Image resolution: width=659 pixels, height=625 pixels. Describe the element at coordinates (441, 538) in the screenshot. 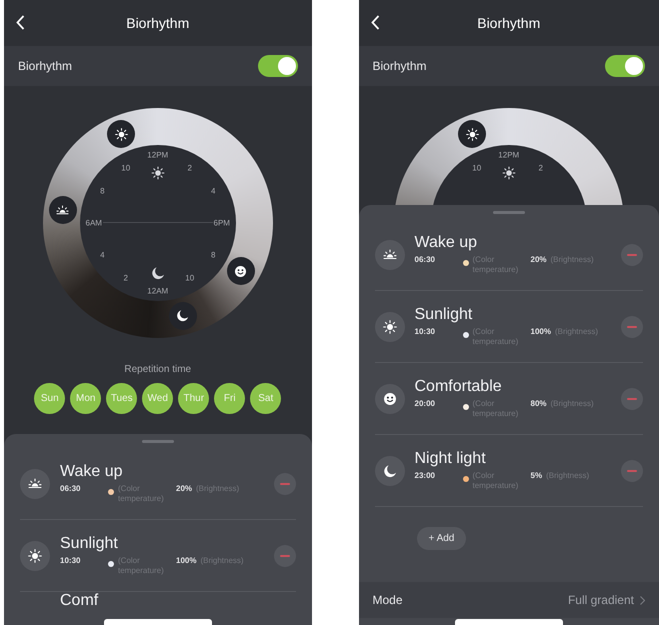

I see `add-button: + Add` at that location.